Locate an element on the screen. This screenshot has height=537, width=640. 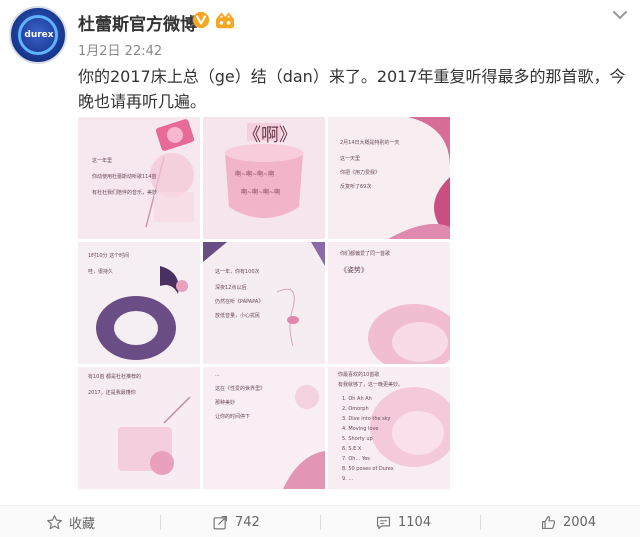
tile-4-line-1: 1时10分 这个时间 is located at coordinates (109, 256).